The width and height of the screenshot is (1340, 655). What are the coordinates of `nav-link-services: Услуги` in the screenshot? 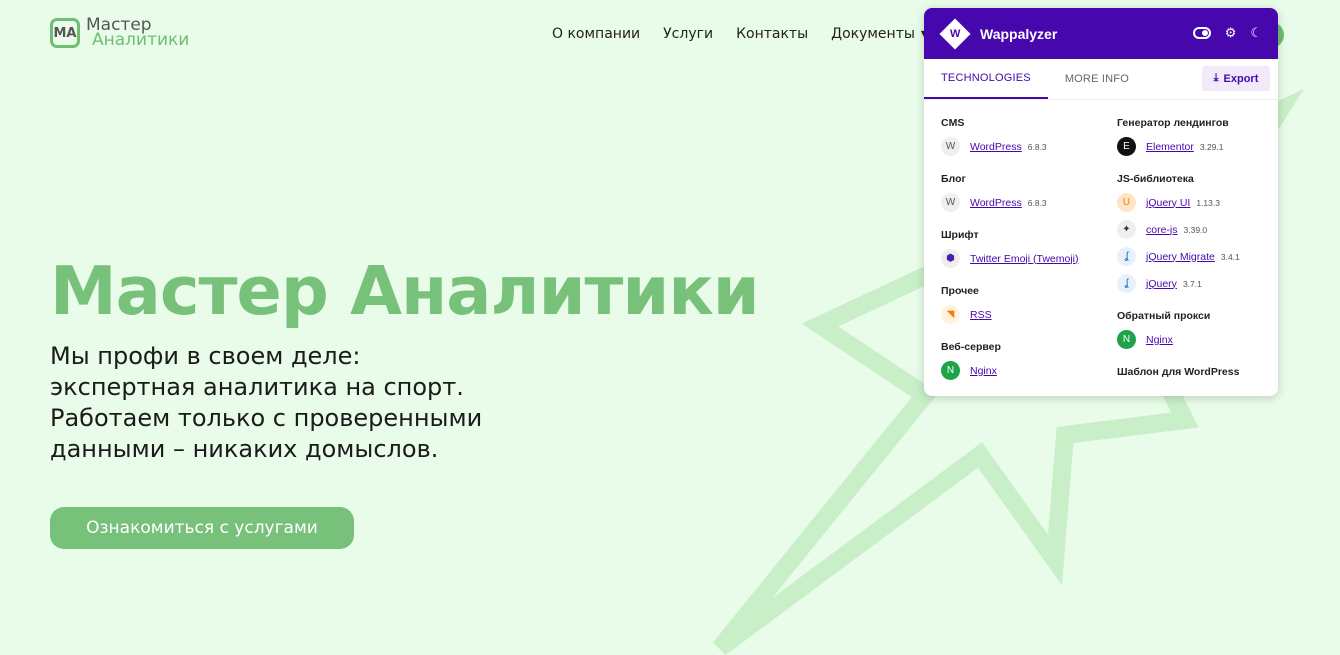 It's located at (688, 34).